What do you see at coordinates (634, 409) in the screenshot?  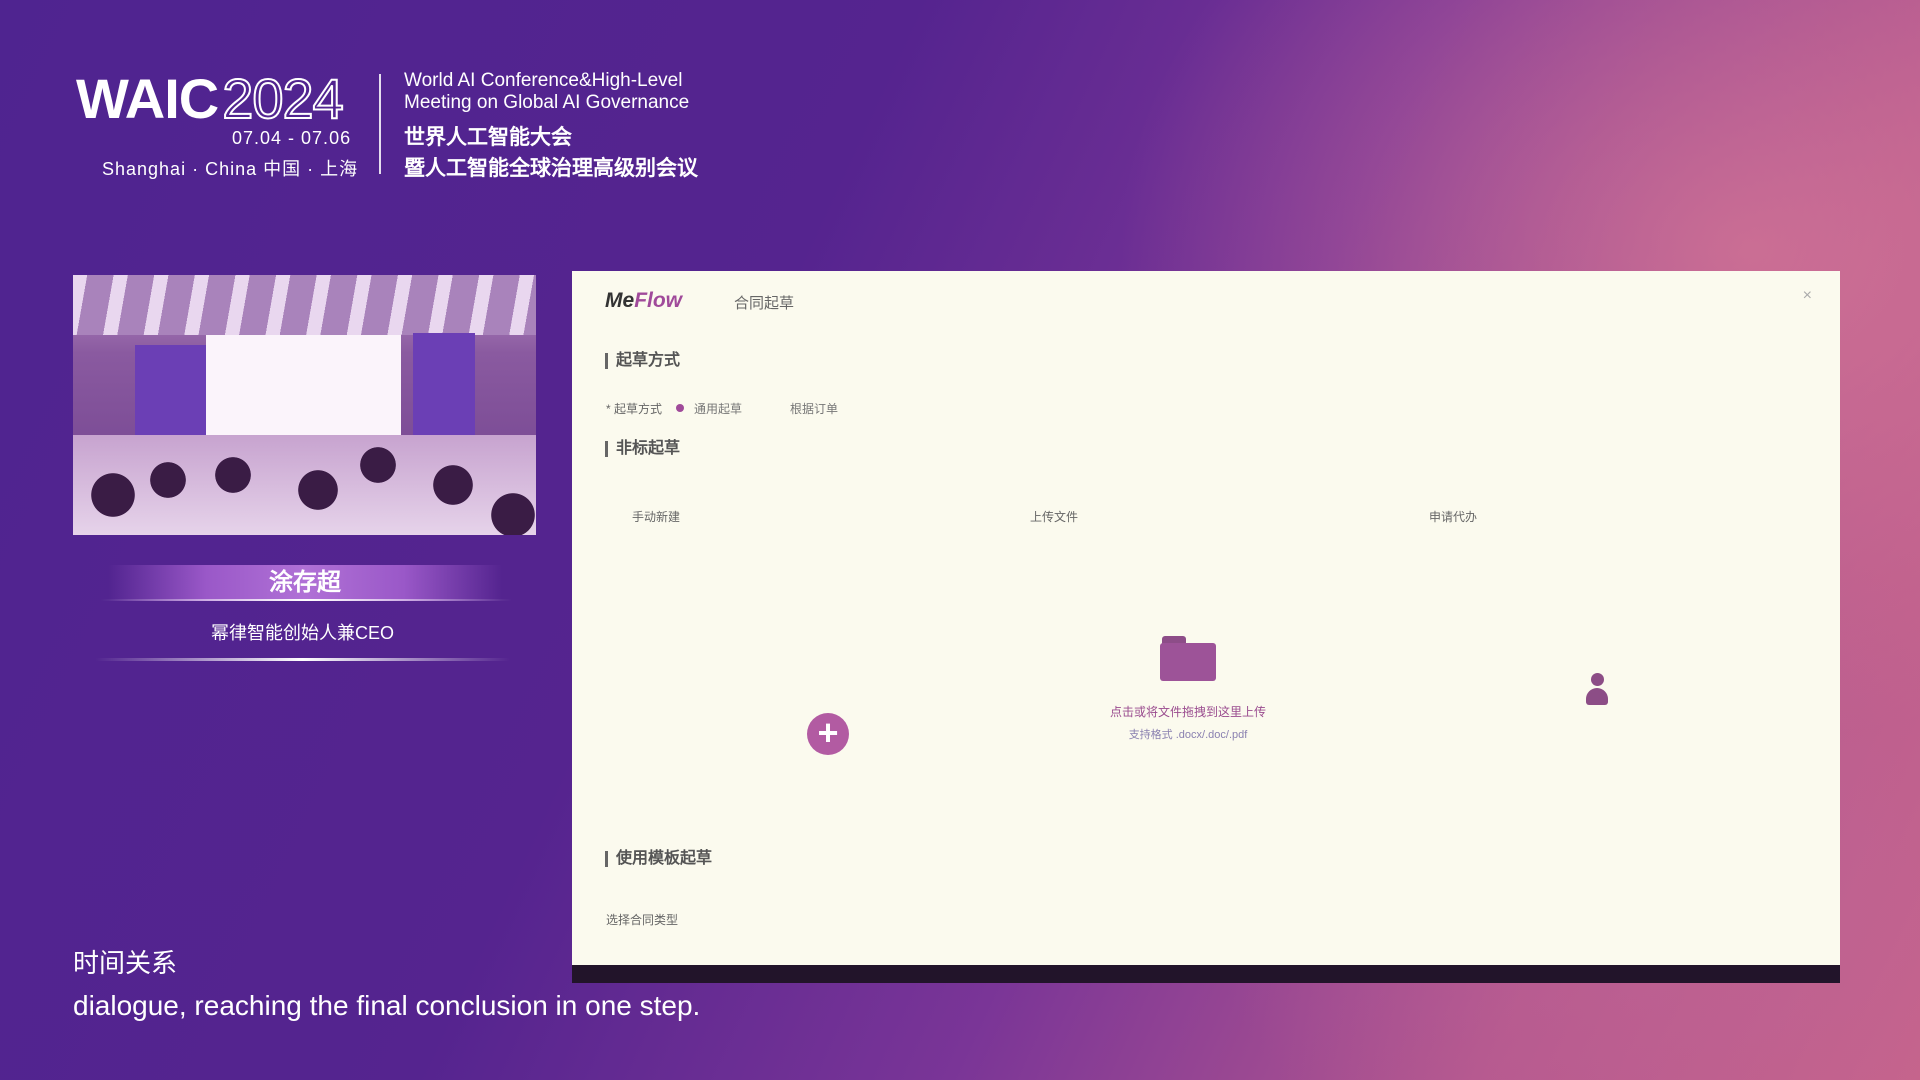 I see `draft-method-label: * 起草方式` at bounding box center [634, 409].